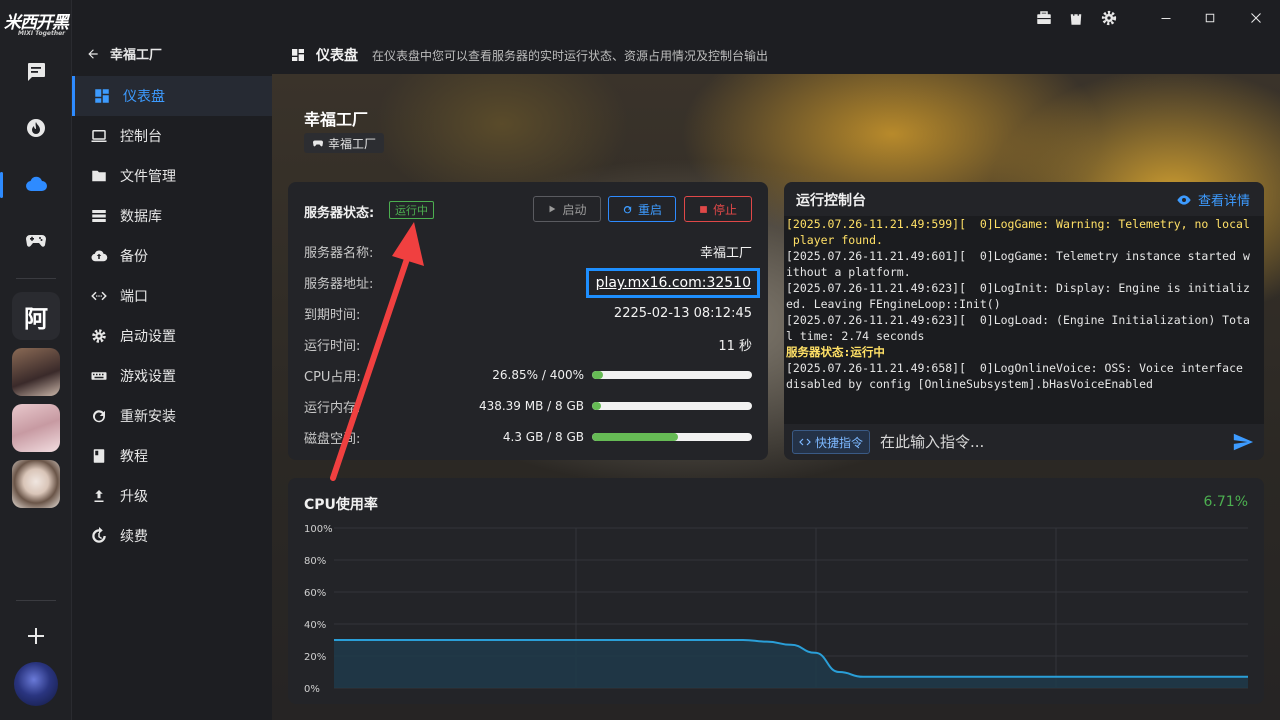  Describe the element at coordinates (703, 209) in the screenshot. I see `stop-icon` at that location.